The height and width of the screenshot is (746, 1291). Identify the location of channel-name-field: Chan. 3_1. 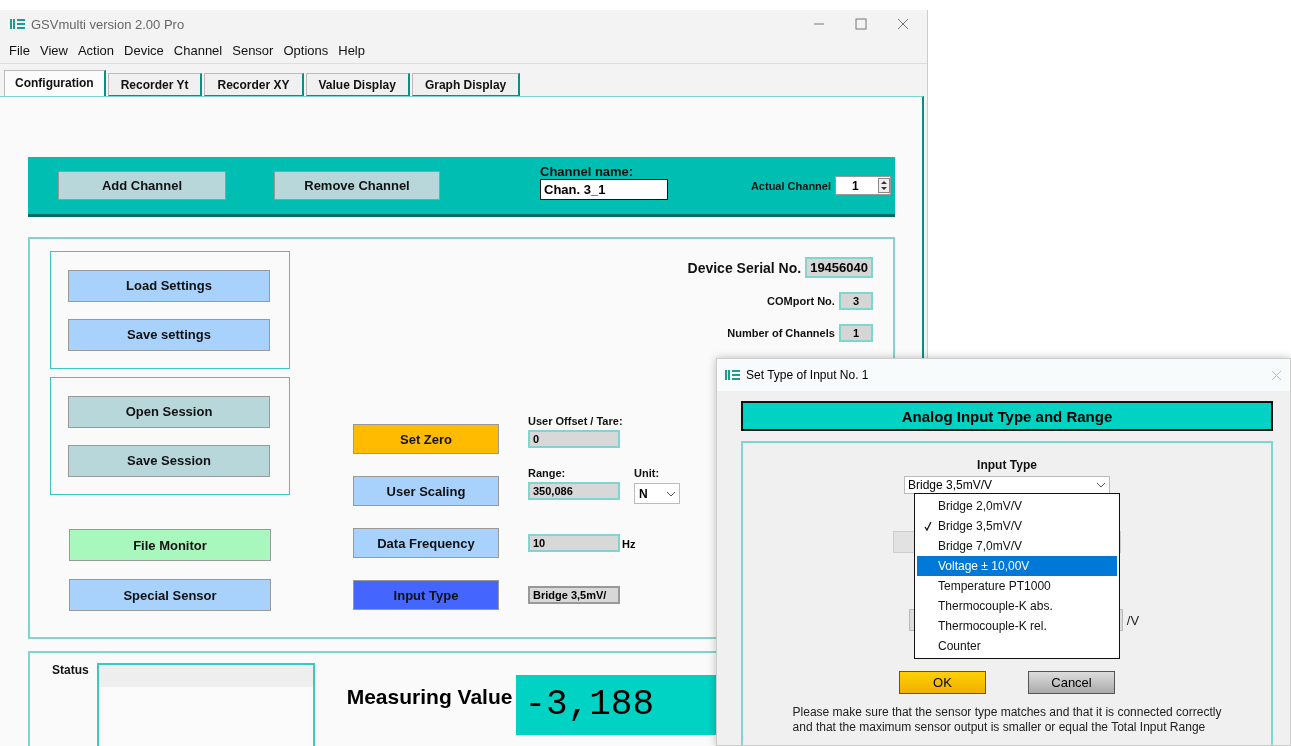
(604, 189).